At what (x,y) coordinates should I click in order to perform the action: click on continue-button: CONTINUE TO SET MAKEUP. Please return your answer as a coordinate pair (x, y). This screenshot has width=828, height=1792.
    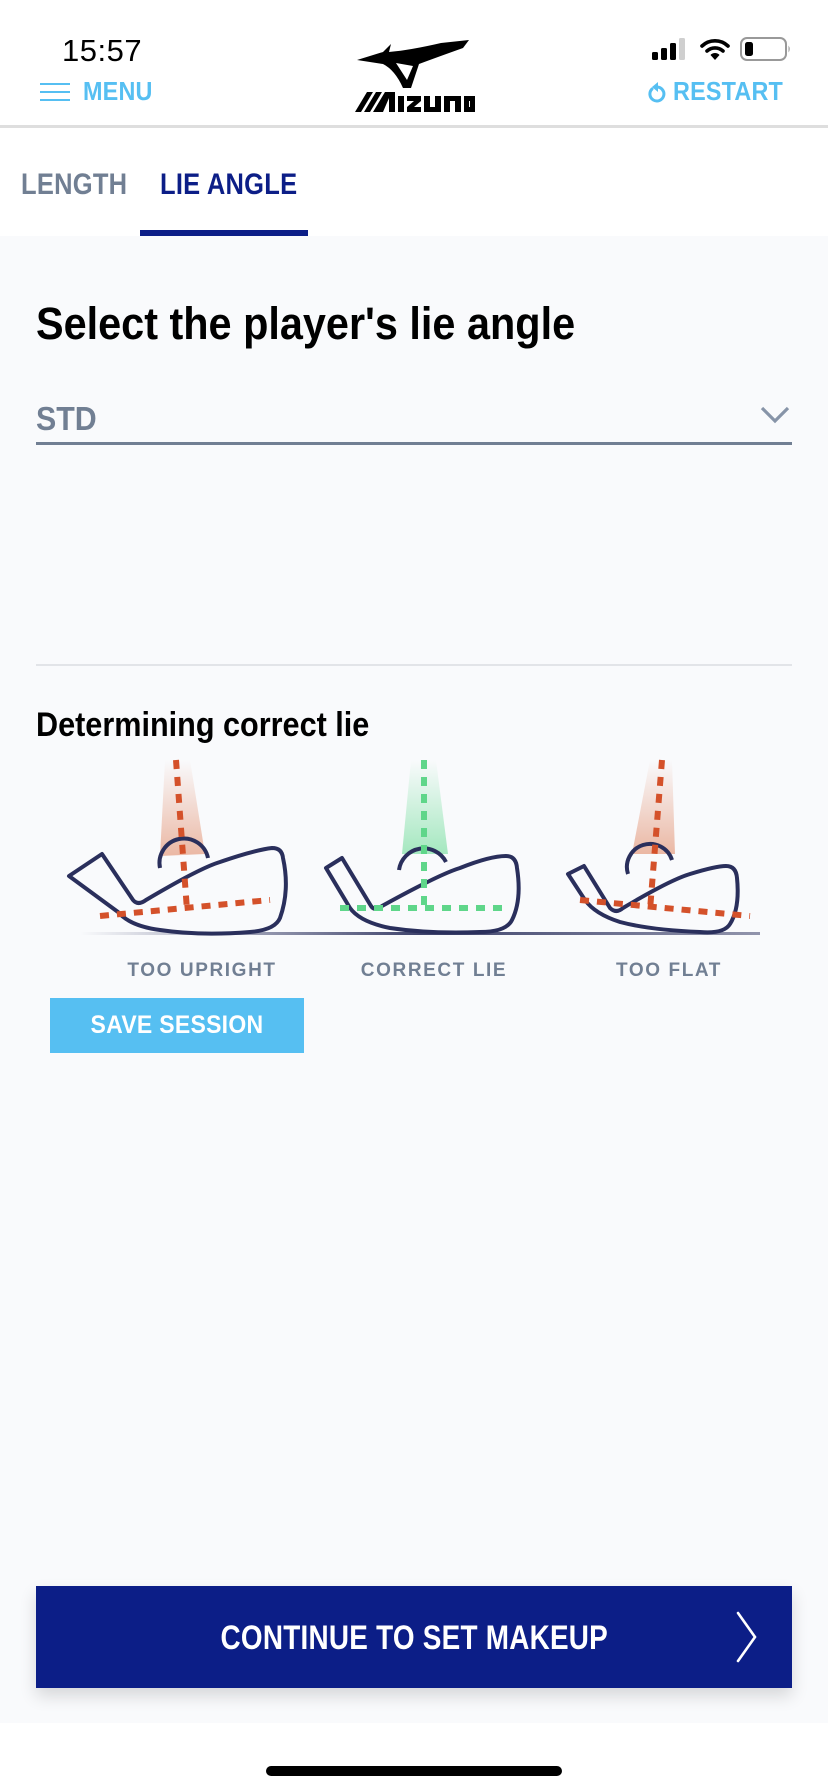
    Looking at the image, I should click on (414, 1637).